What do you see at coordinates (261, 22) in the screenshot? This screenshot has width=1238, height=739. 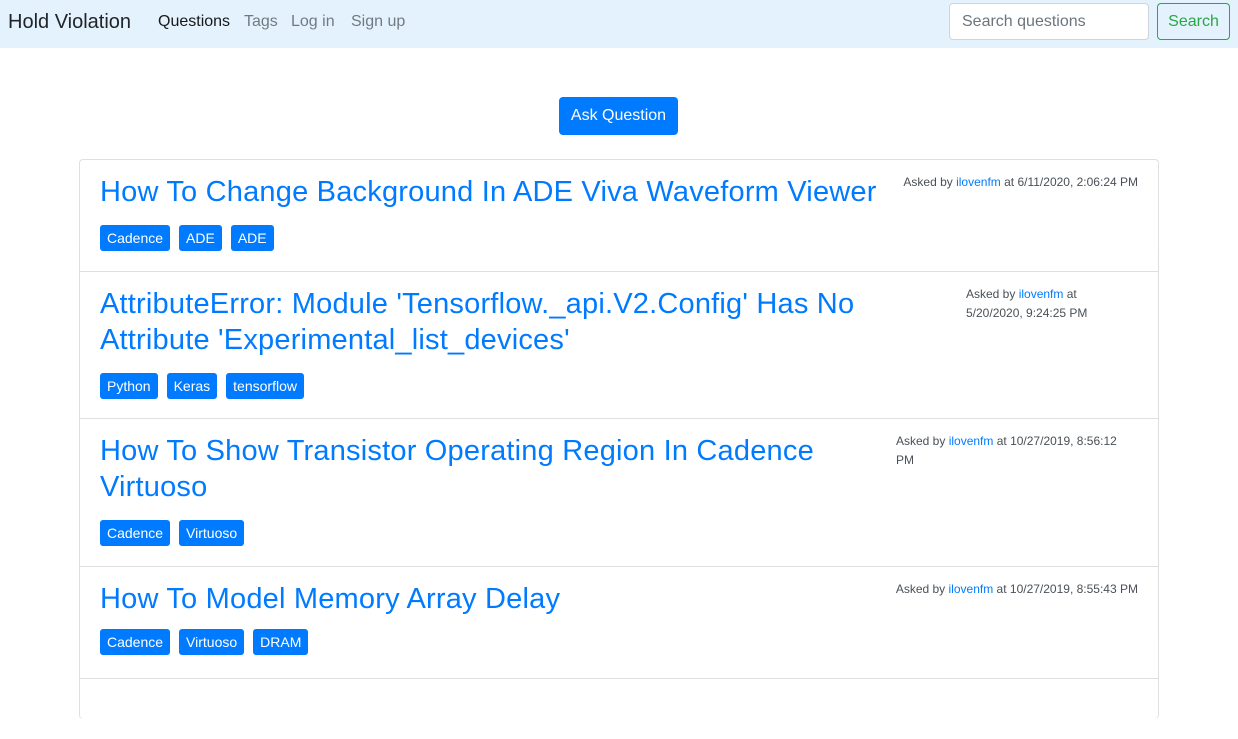 I see `nav-tags: Tags` at bounding box center [261, 22].